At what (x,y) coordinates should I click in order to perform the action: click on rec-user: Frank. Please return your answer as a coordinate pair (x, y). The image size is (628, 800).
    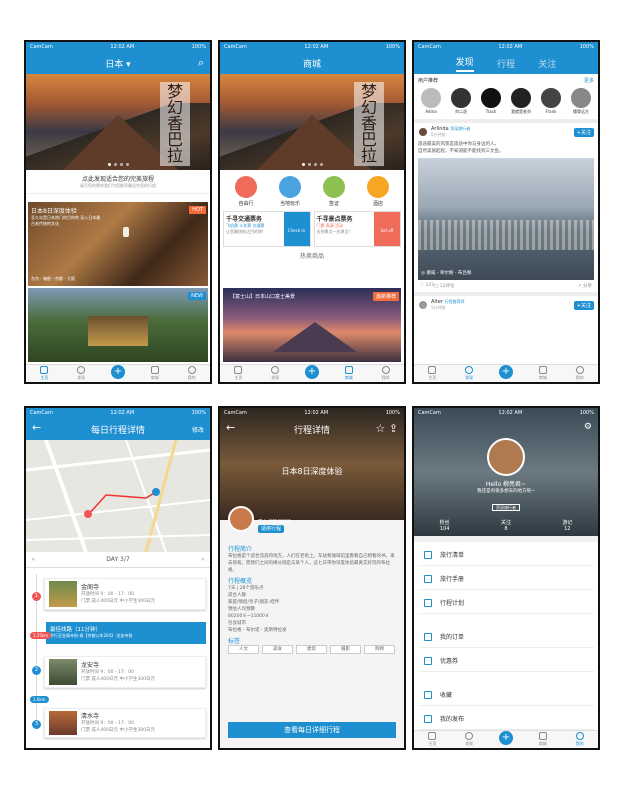
    Looking at the image, I should click on (551, 101).